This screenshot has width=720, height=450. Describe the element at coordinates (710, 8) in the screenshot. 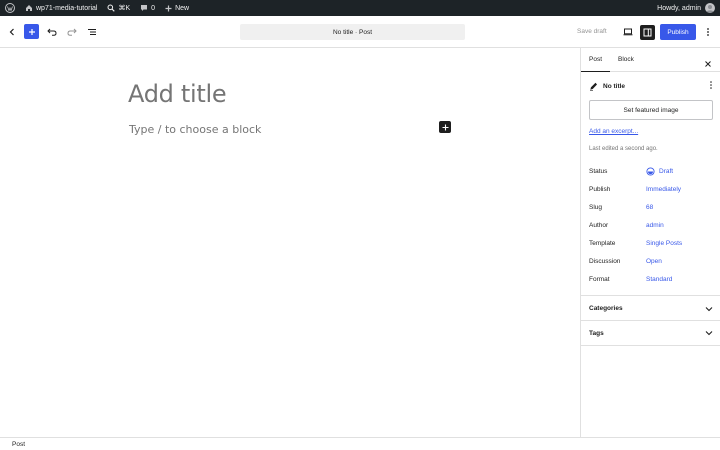

I see `avatar` at that location.